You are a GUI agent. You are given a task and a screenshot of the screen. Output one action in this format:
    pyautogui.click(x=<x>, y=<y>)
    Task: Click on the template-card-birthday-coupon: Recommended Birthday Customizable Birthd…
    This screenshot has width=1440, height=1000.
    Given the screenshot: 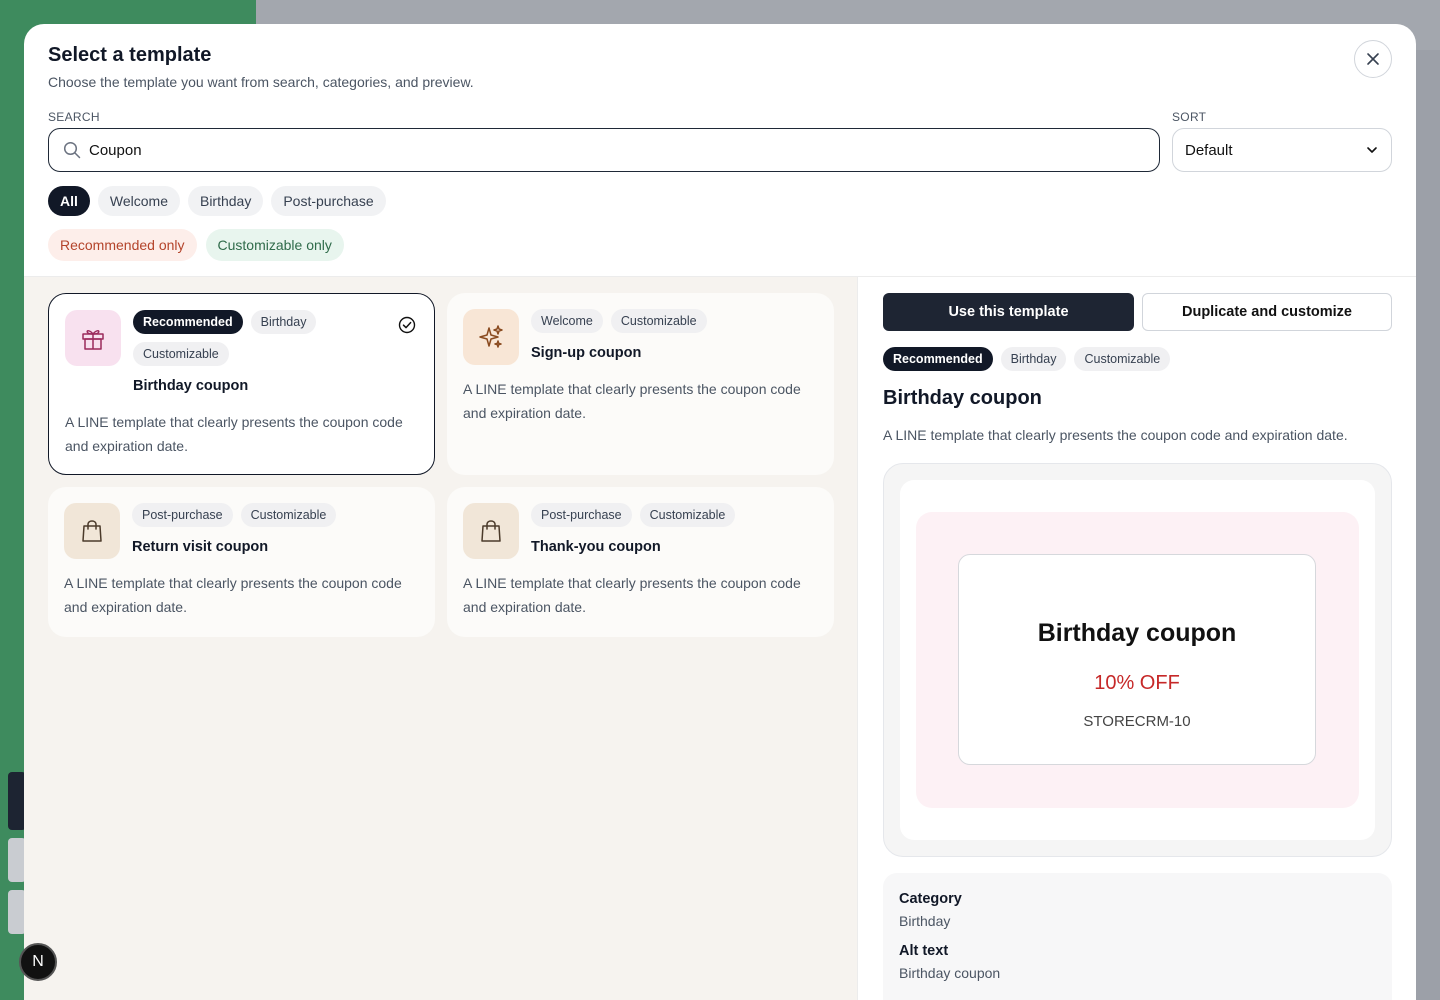 What is the action you would take?
    pyautogui.click(x=241, y=384)
    